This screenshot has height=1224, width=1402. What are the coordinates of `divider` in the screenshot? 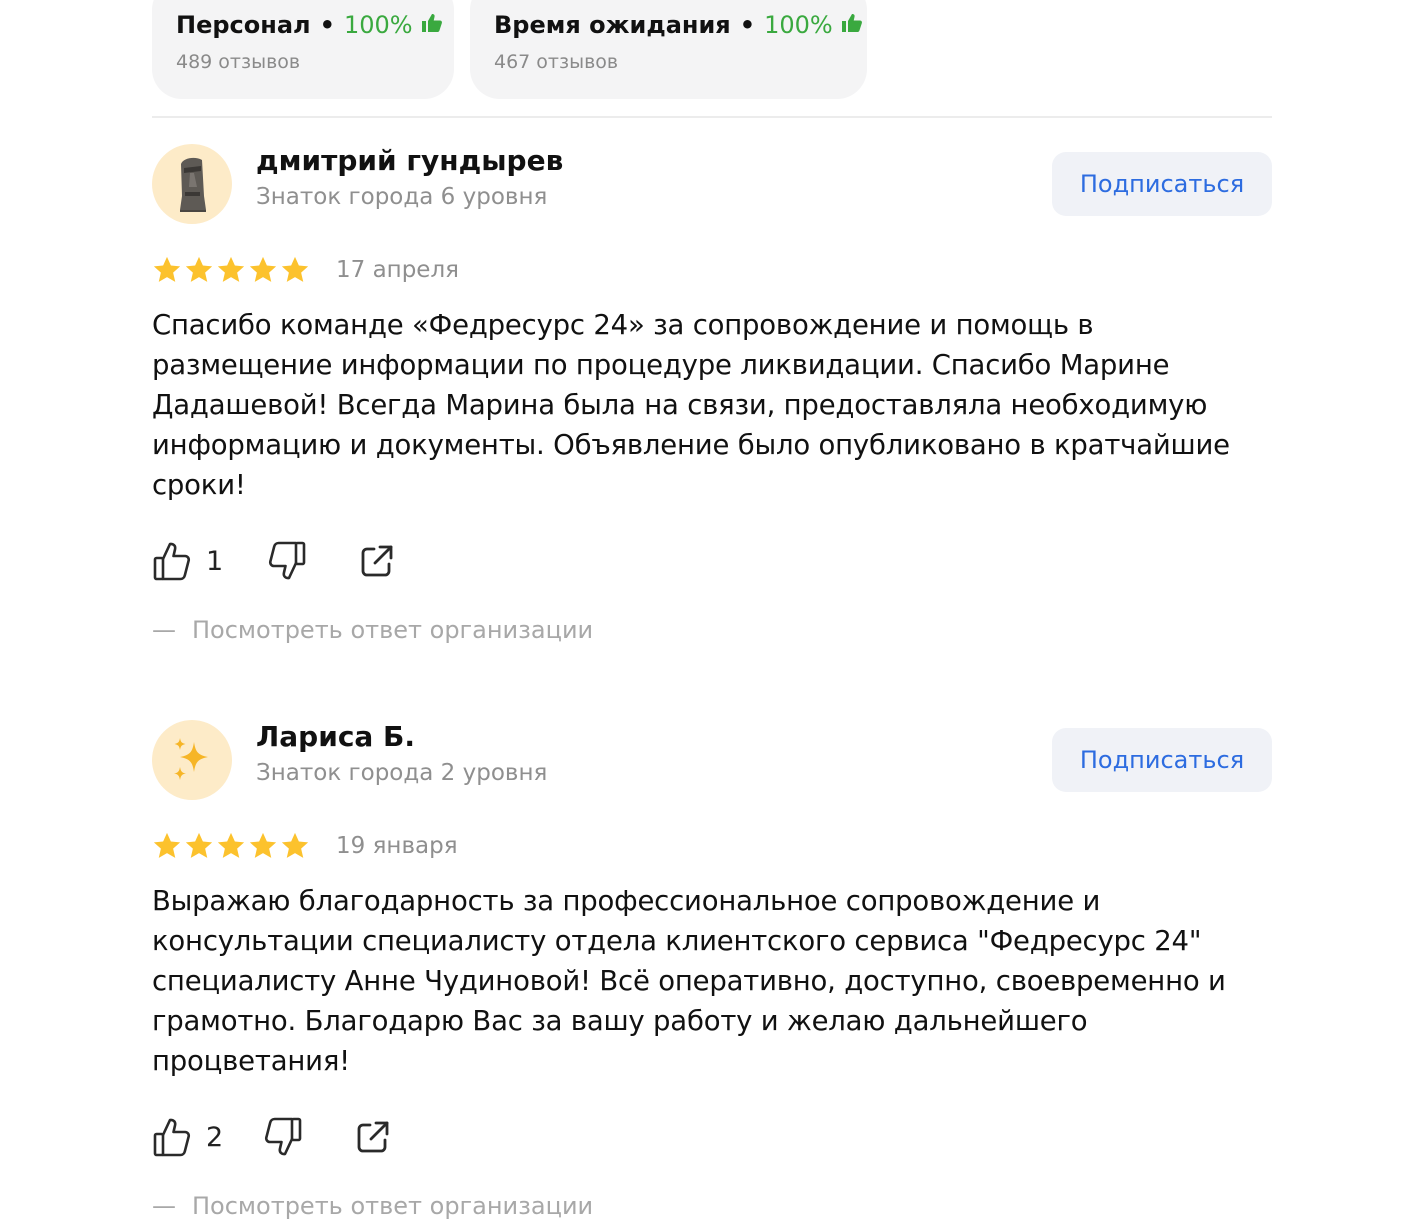 It's located at (712, 117).